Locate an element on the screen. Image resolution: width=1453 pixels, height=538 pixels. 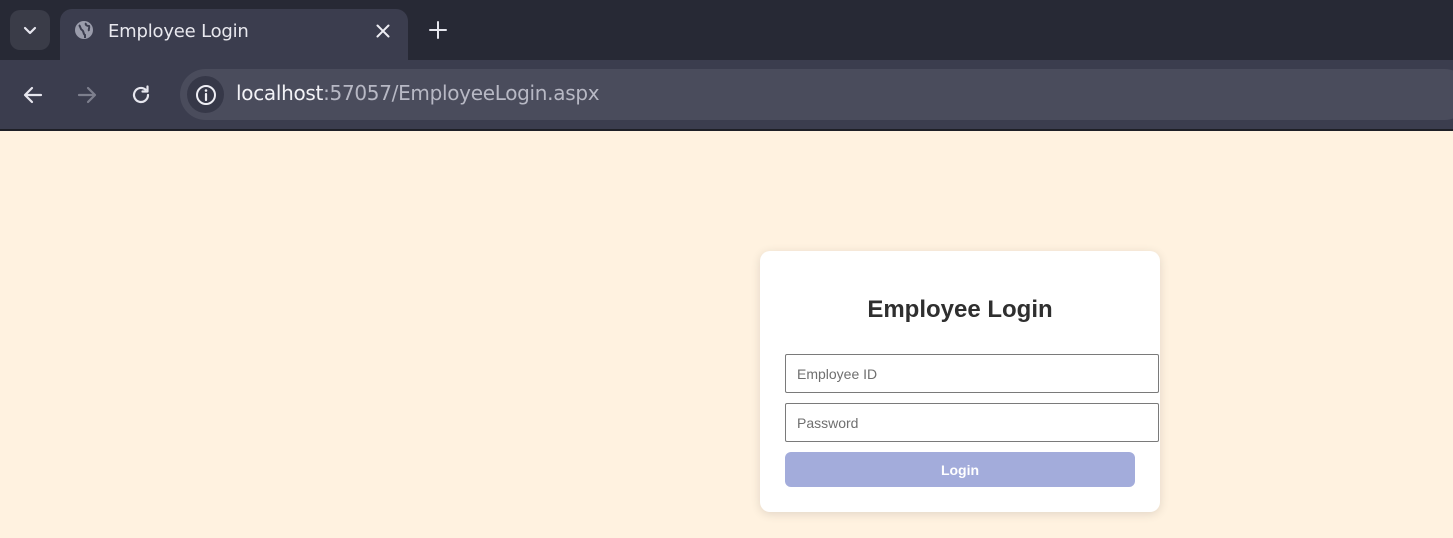
tab-close-button is located at coordinates (383, 31).